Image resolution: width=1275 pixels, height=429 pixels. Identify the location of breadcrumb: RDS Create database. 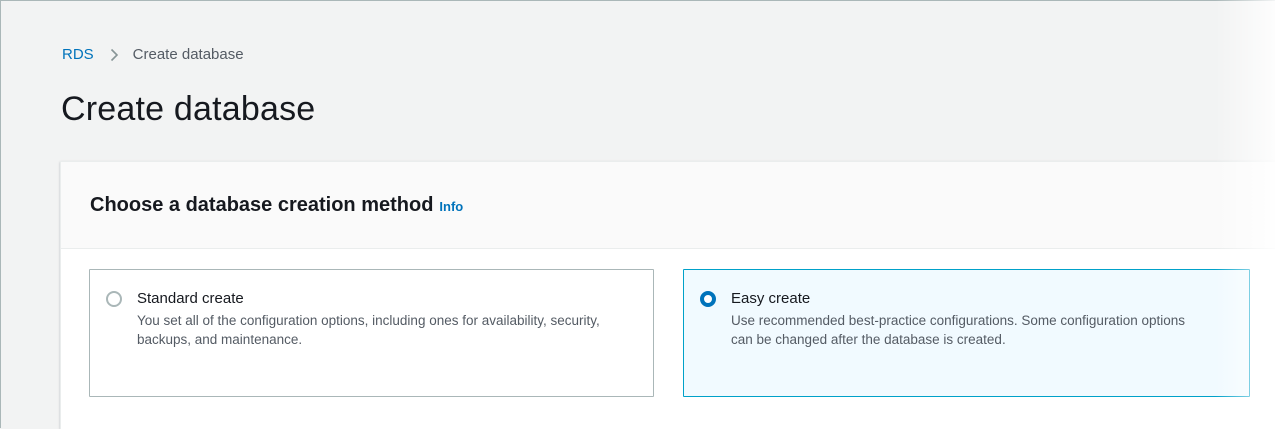
(153, 54).